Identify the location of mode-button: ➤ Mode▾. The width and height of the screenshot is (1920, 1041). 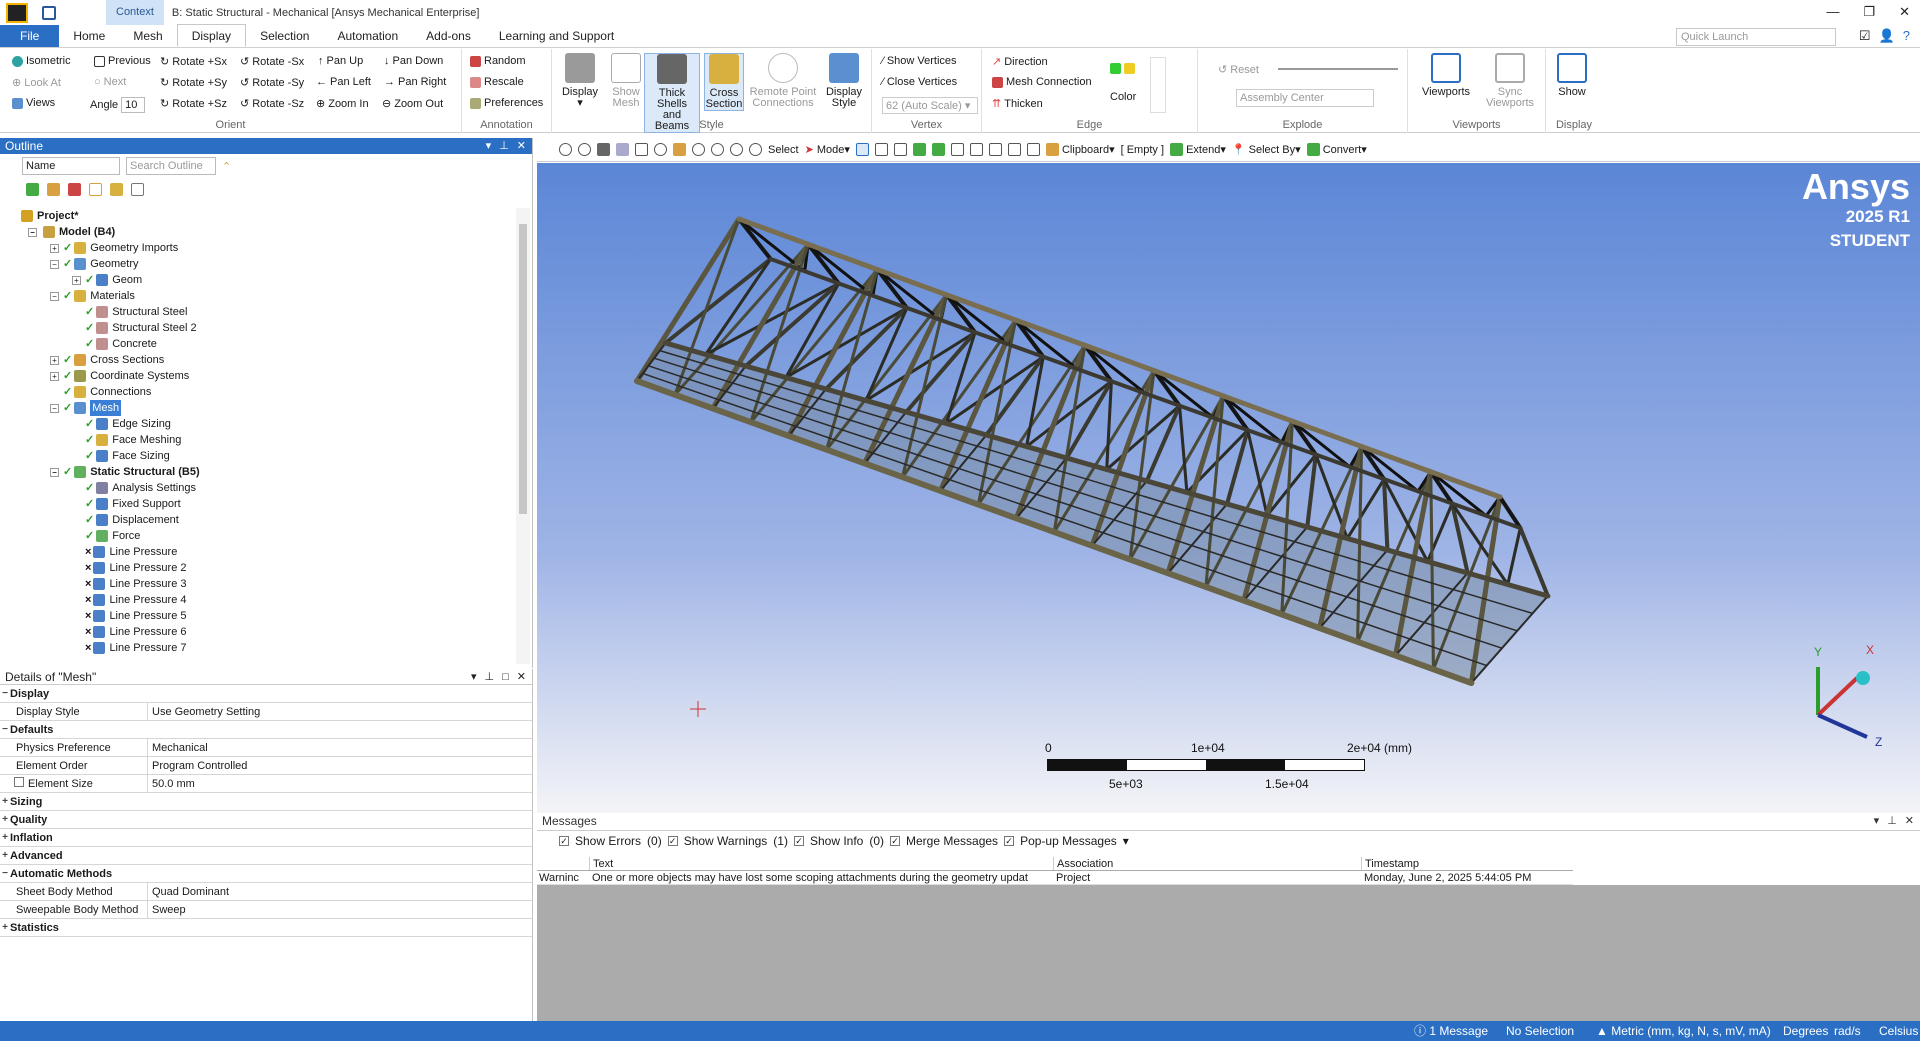
(827, 149).